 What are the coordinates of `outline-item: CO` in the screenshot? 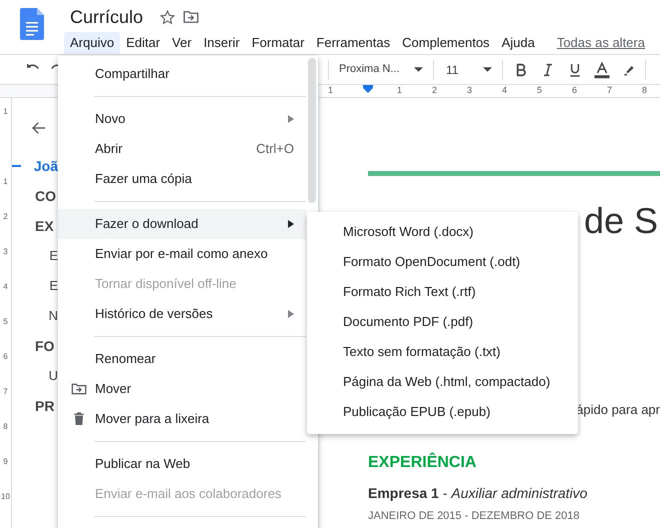 It's located at (45, 196).